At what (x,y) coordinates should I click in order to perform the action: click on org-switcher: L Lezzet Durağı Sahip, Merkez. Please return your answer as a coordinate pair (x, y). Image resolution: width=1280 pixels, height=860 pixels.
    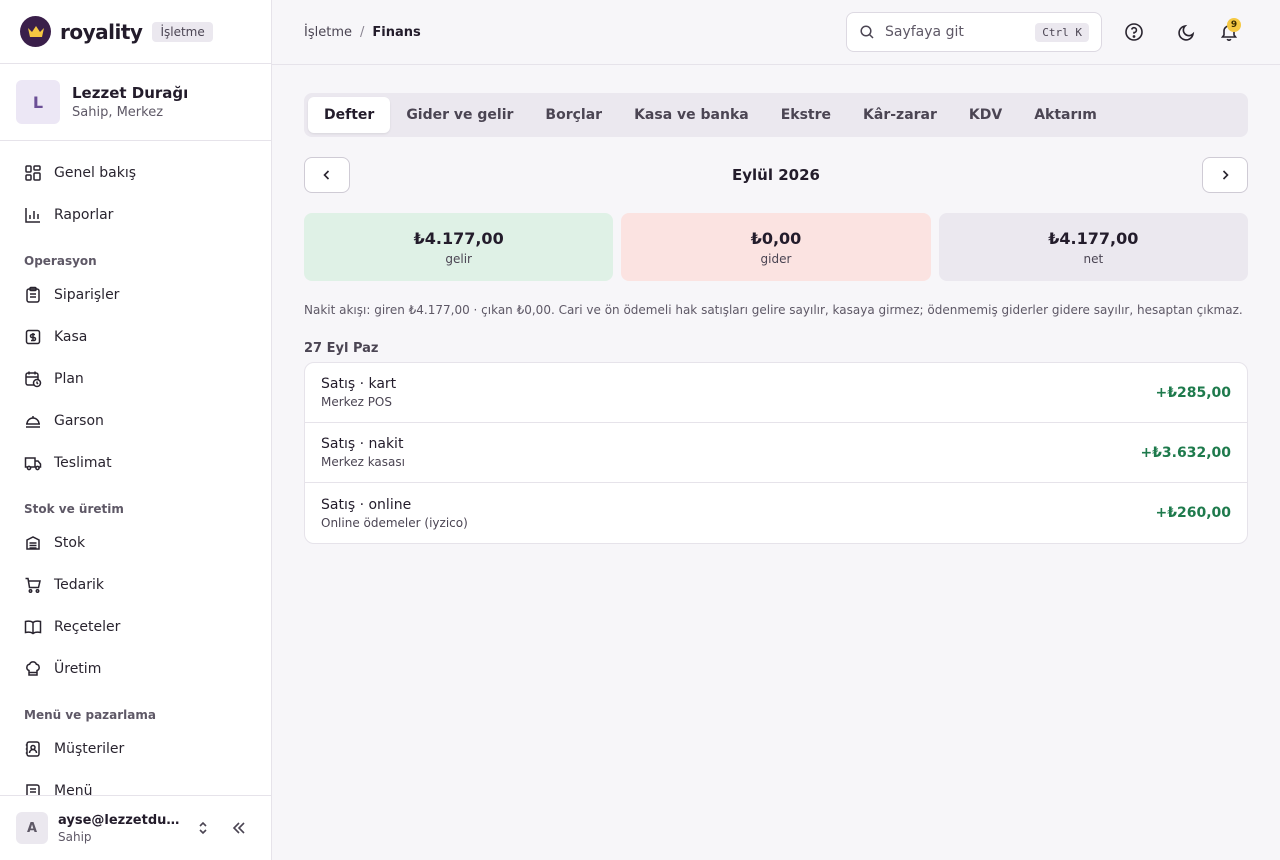
    Looking at the image, I should click on (135, 102).